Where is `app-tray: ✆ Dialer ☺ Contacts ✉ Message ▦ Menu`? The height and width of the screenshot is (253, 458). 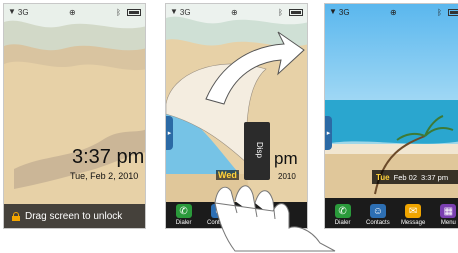 app-tray: ✆ Dialer ☺ Contacts ✉ Message ▦ Menu is located at coordinates (391, 213).